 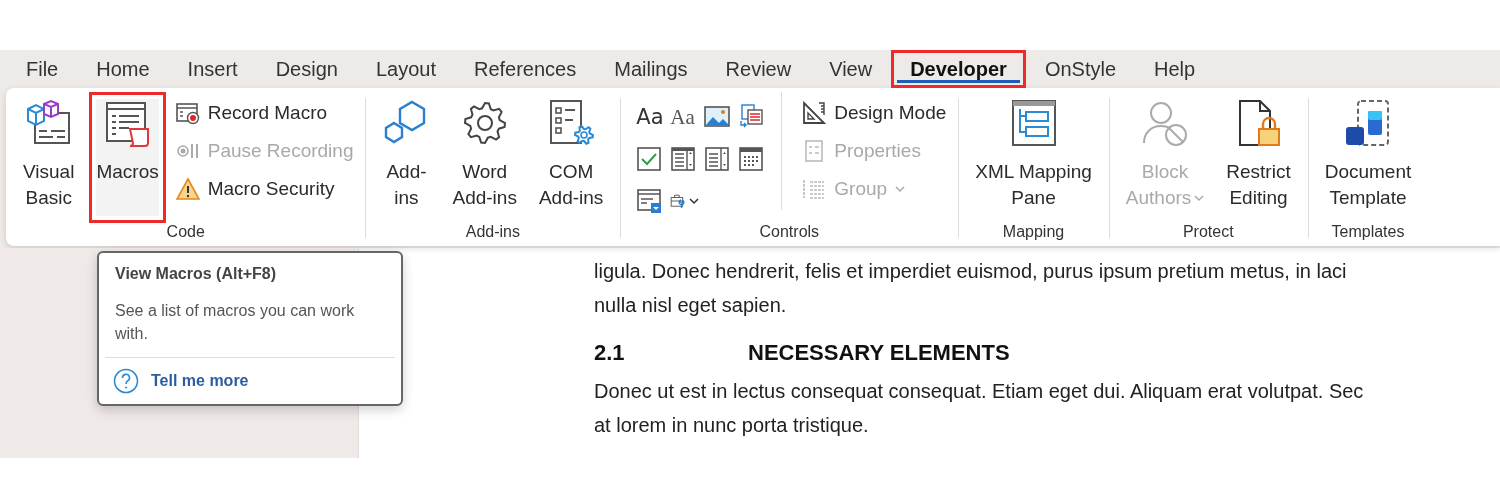 I want to click on ribbon-tab: Design, so click(x=306, y=69).